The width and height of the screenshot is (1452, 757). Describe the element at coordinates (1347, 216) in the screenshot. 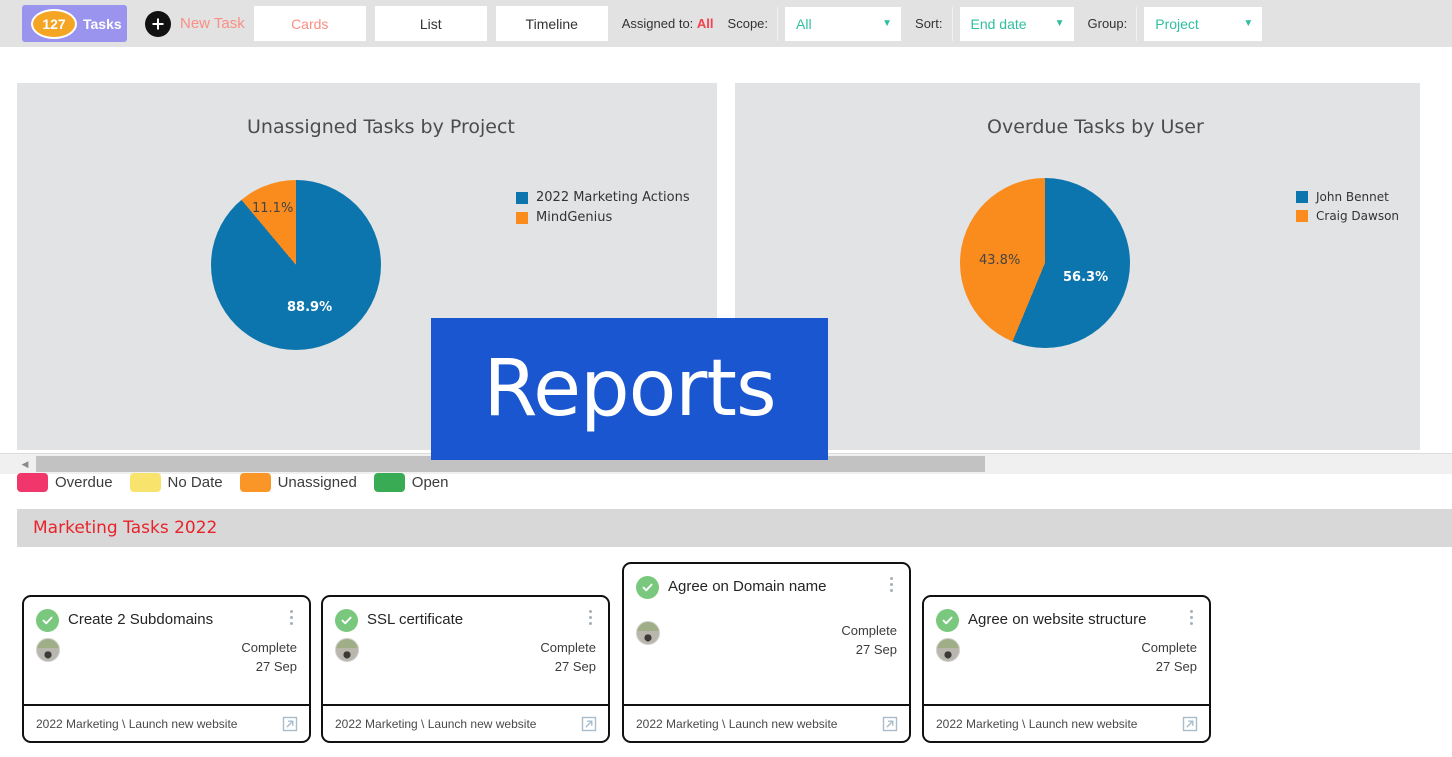

I see `legend-item: Craig Dawson` at that location.